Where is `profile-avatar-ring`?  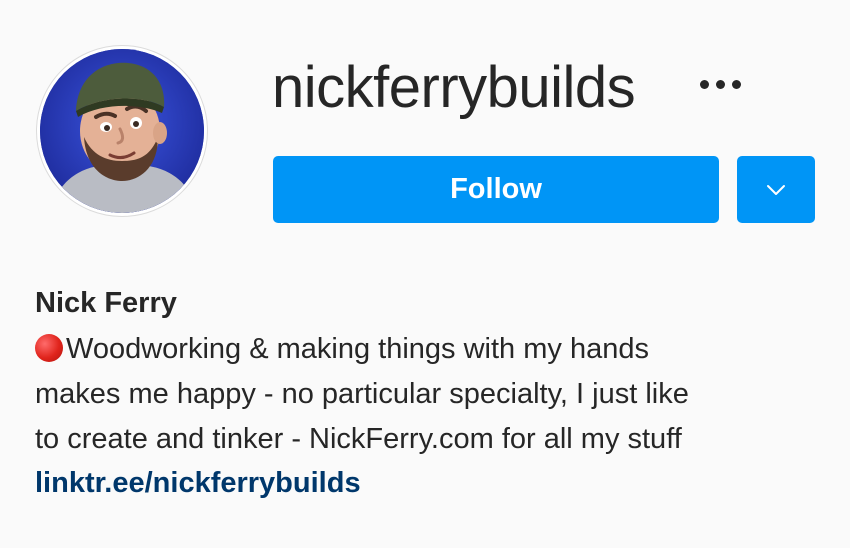 profile-avatar-ring is located at coordinates (122, 131).